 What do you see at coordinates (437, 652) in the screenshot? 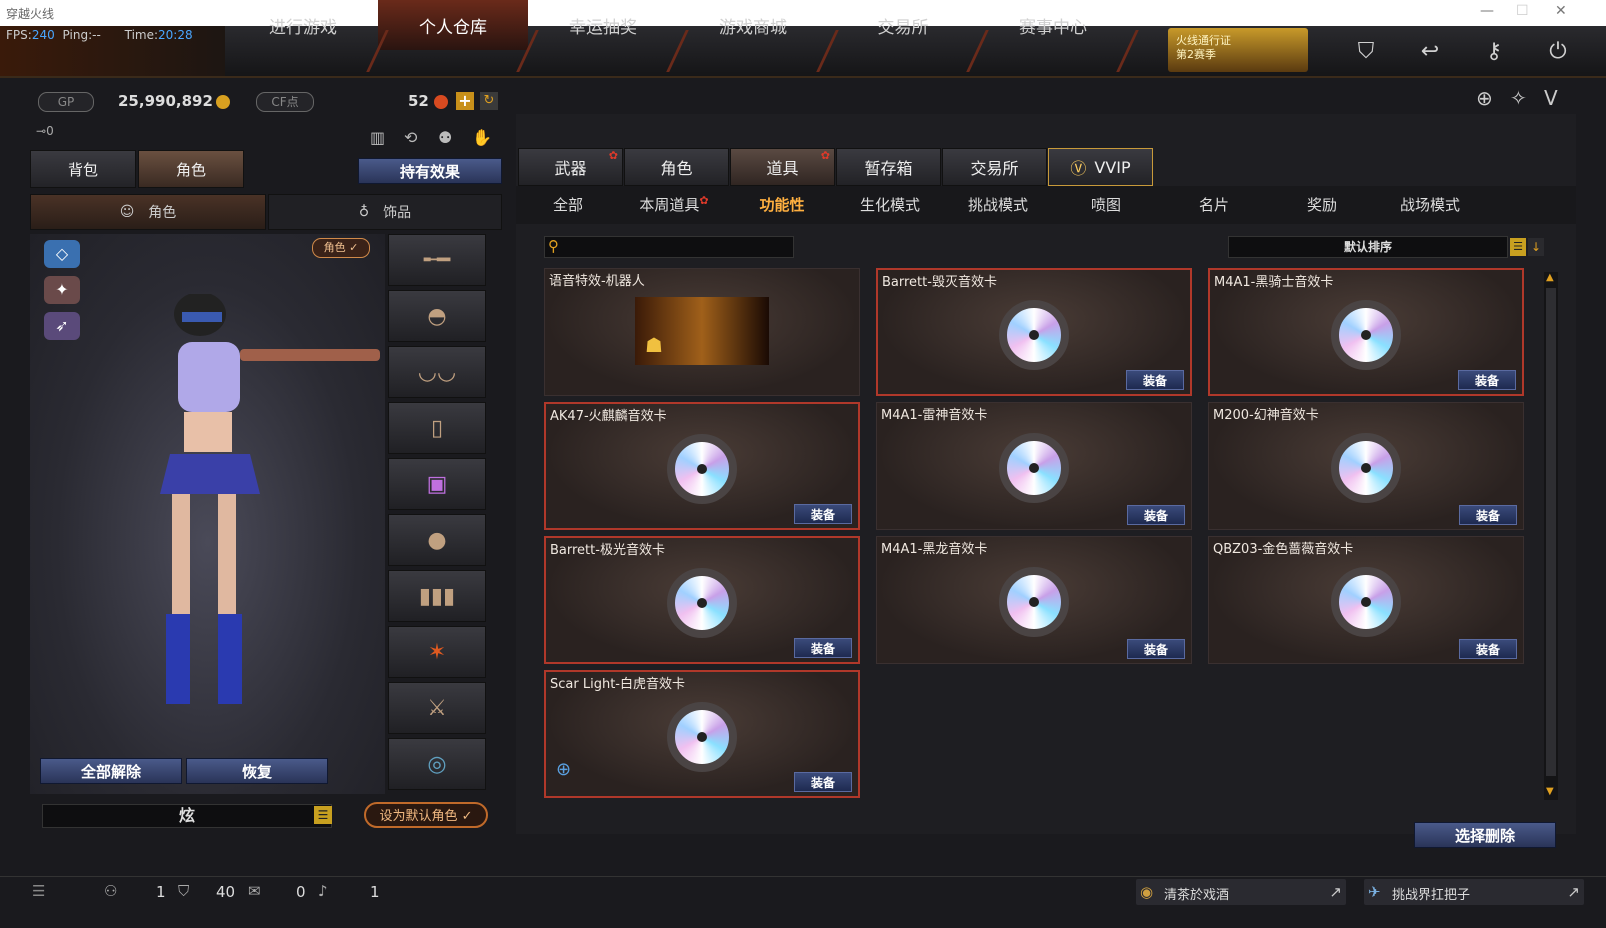
I see `slot-pet: ✶` at bounding box center [437, 652].